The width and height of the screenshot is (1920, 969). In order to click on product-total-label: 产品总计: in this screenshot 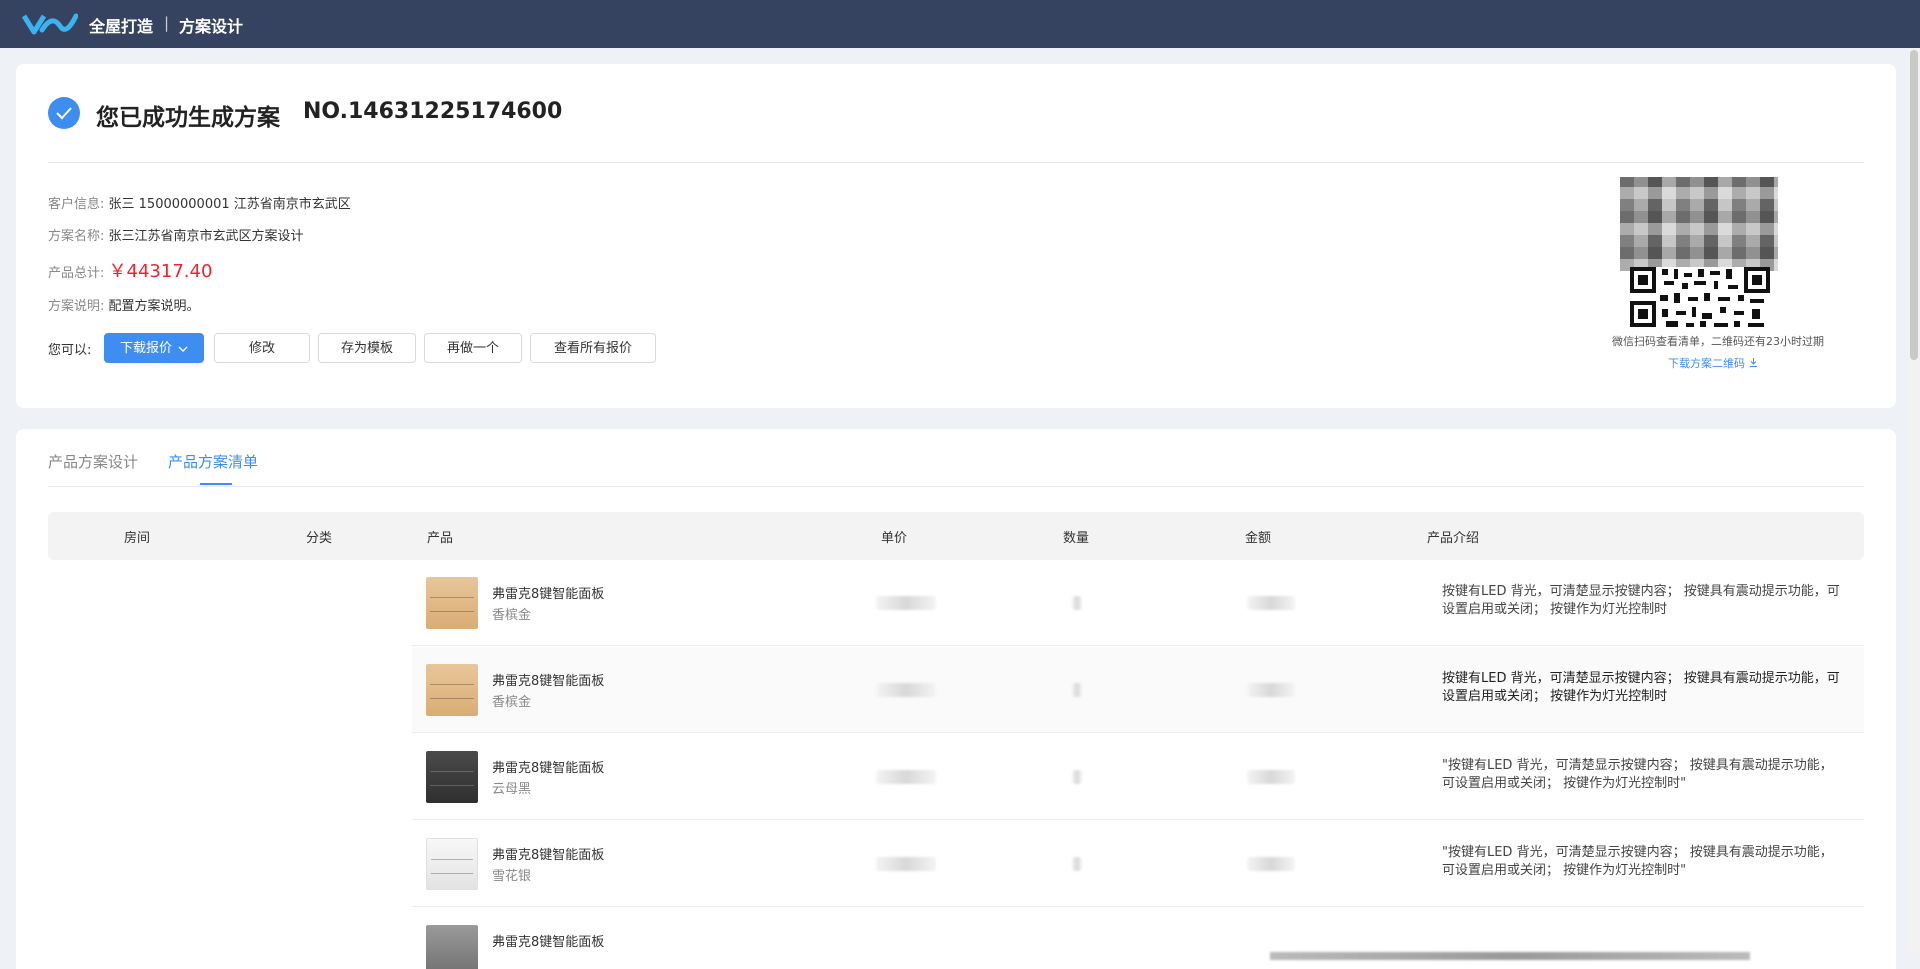, I will do `click(76, 273)`.